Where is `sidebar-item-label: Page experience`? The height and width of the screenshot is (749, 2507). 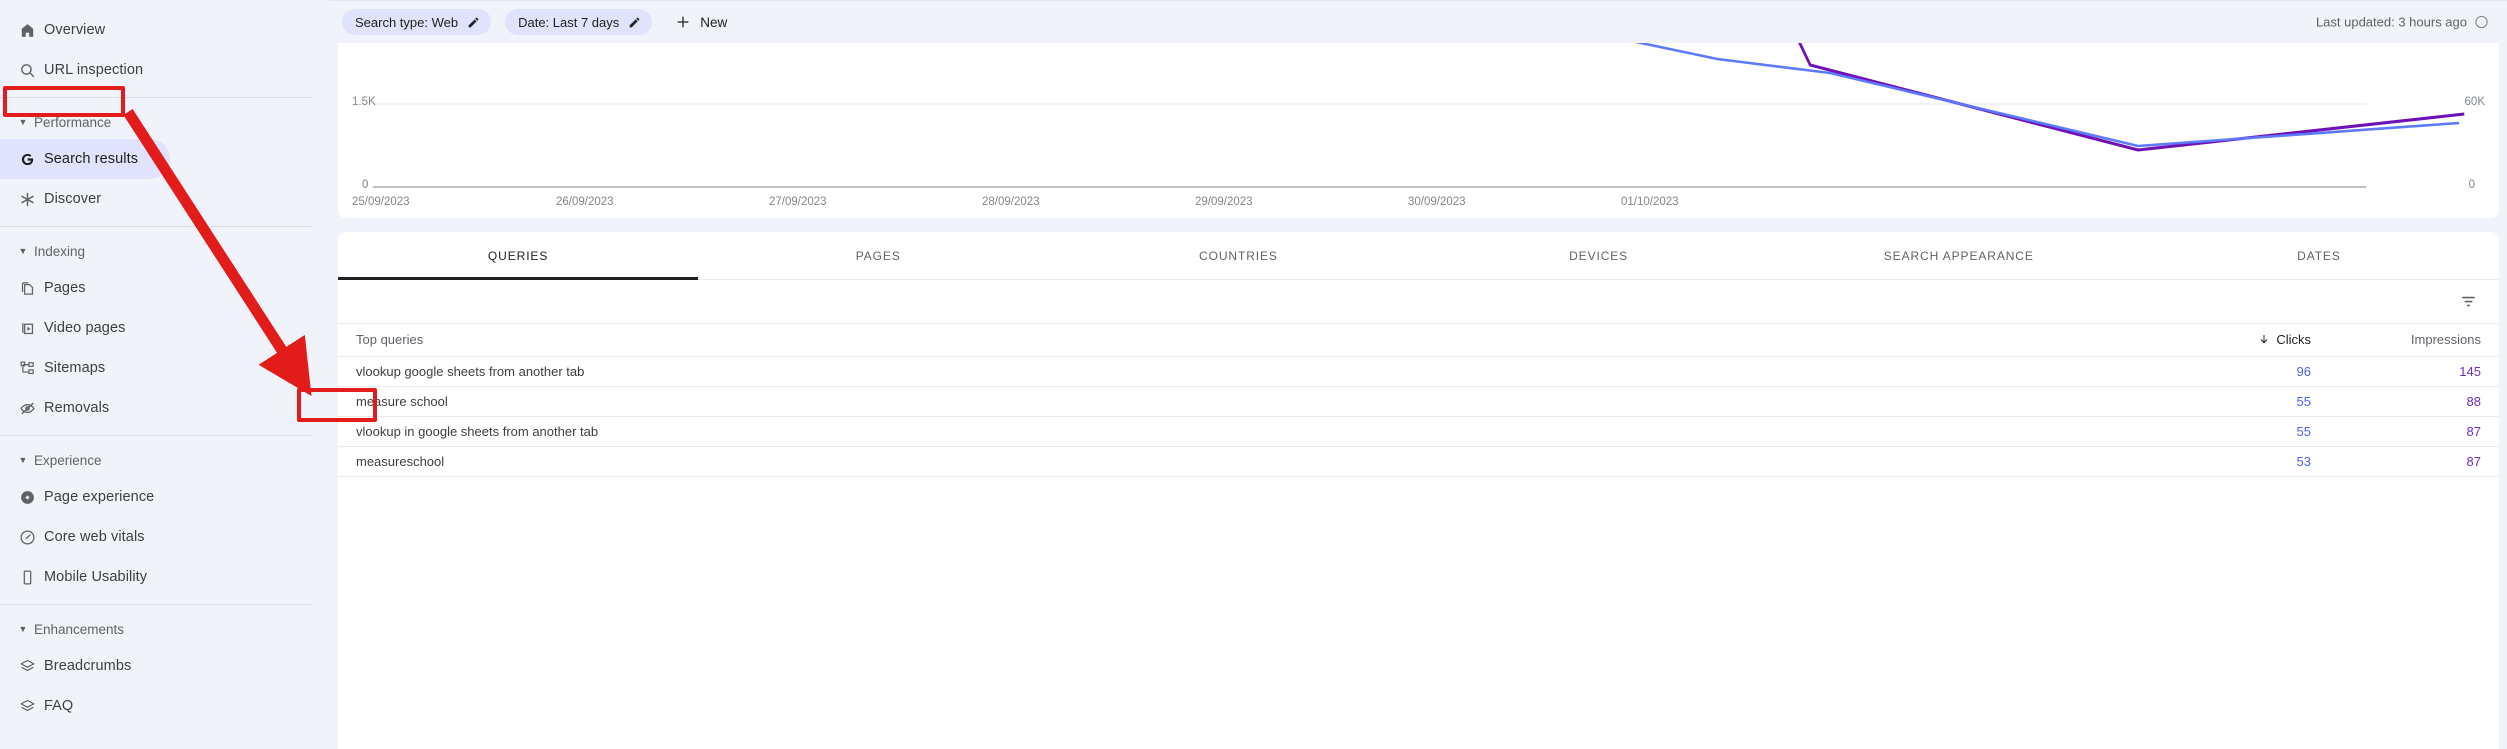
sidebar-item-label: Page experience is located at coordinates (99, 497).